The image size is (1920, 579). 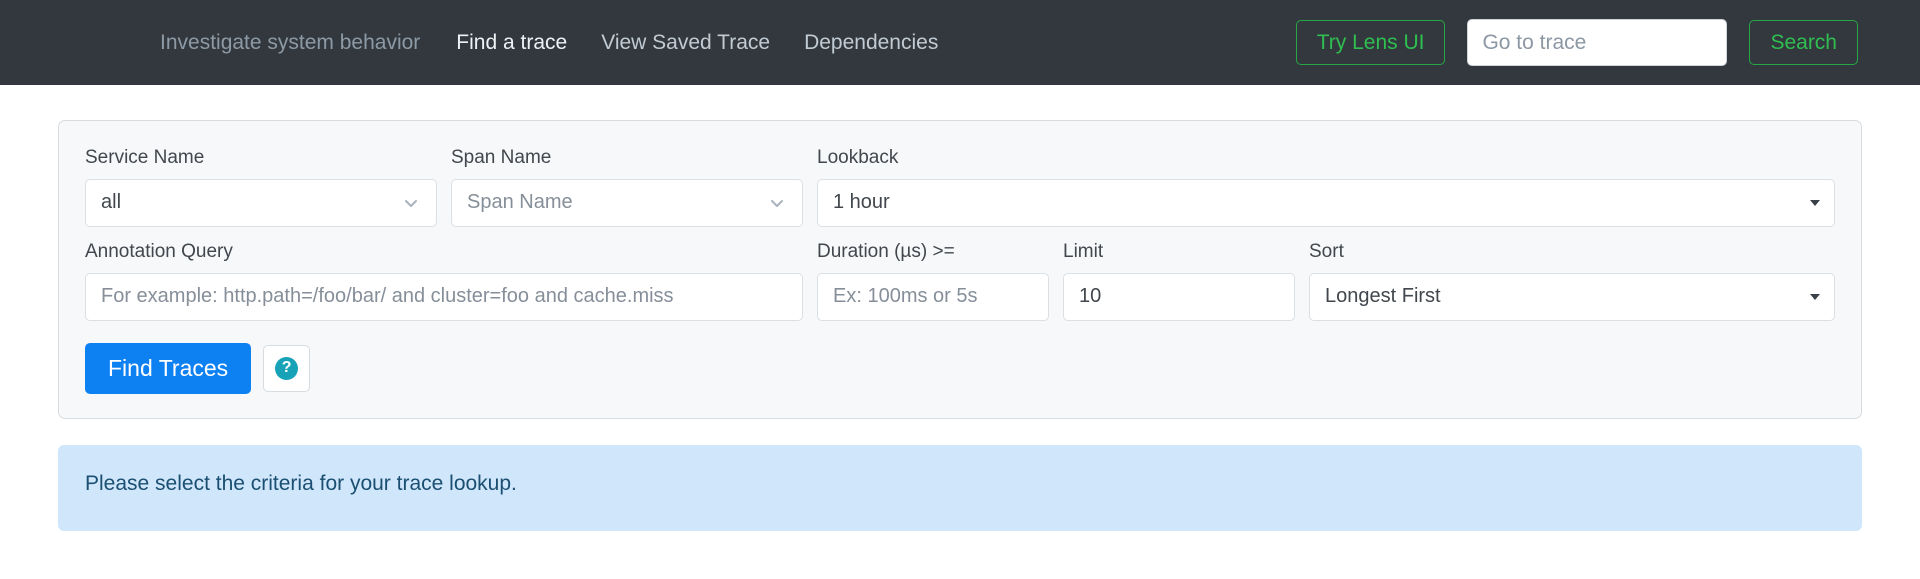 What do you see at coordinates (858, 157) in the screenshot?
I see `lookback-label: Lookback` at bounding box center [858, 157].